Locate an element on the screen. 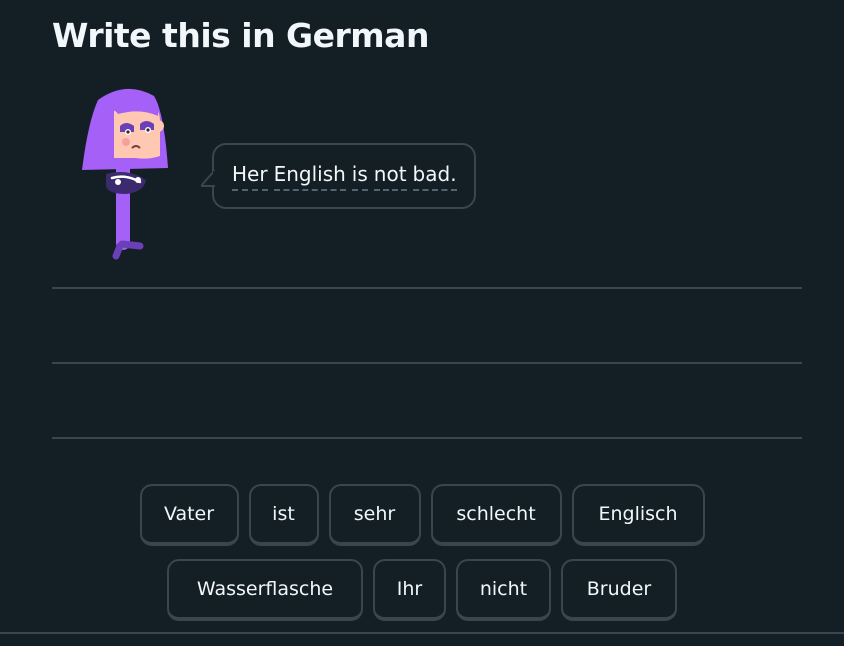 This screenshot has width=844, height=646. footer-divider is located at coordinates (422, 633).